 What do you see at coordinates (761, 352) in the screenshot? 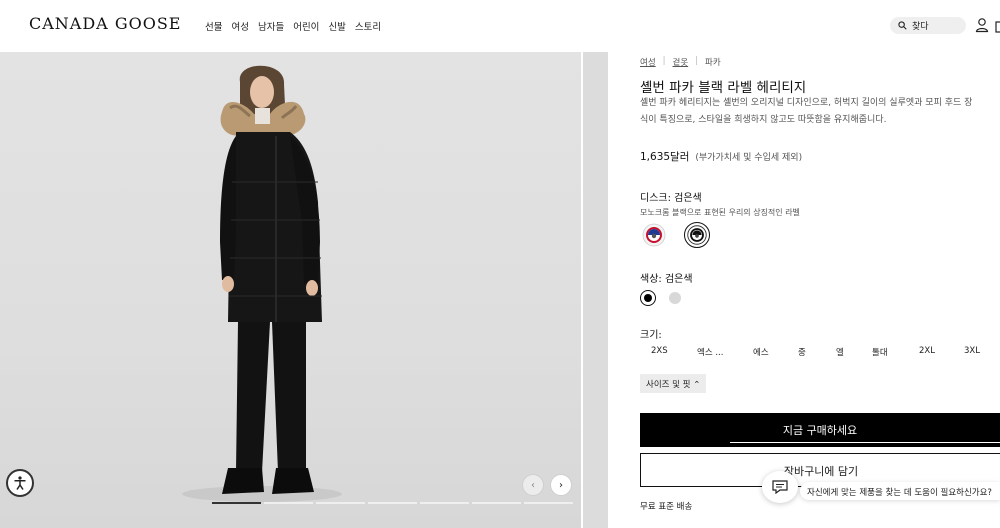
I see `size-option-s: 에스` at bounding box center [761, 352].